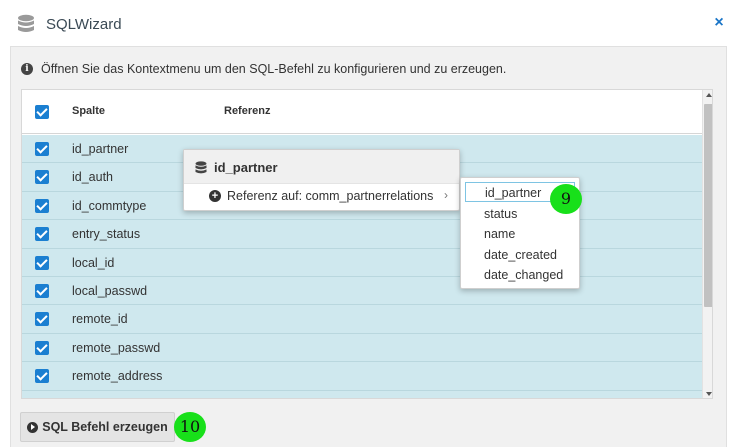  Describe the element at coordinates (116, 347) in the screenshot. I see `row-column-name: remote_passwd` at that location.